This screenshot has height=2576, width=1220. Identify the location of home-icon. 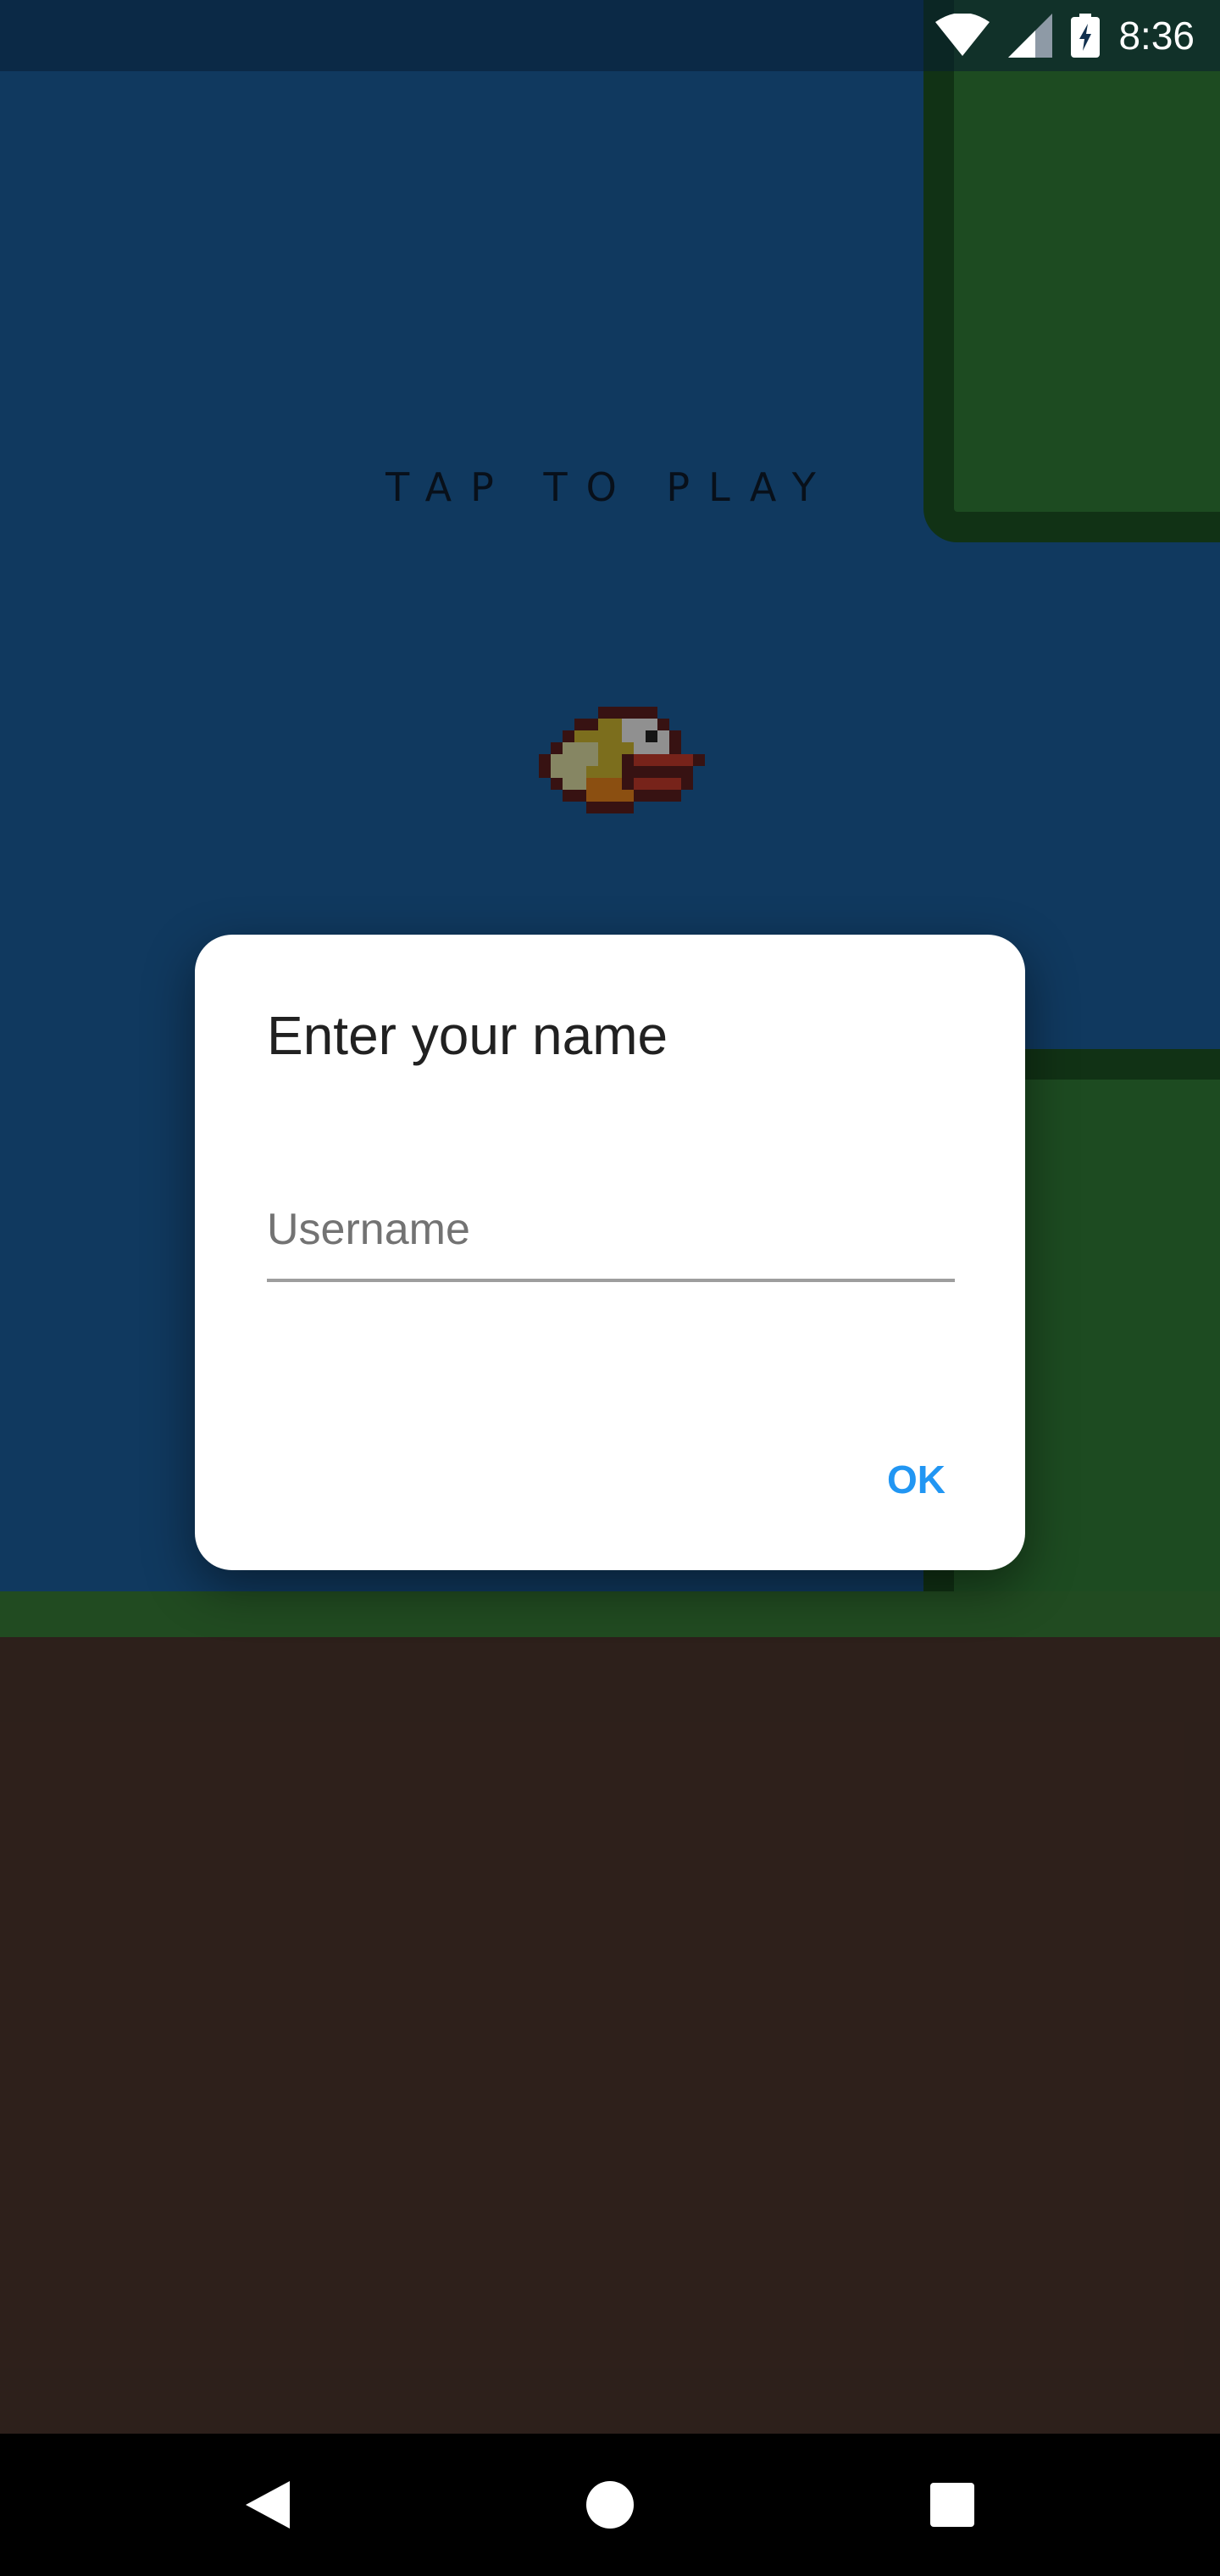
(610, 2505).